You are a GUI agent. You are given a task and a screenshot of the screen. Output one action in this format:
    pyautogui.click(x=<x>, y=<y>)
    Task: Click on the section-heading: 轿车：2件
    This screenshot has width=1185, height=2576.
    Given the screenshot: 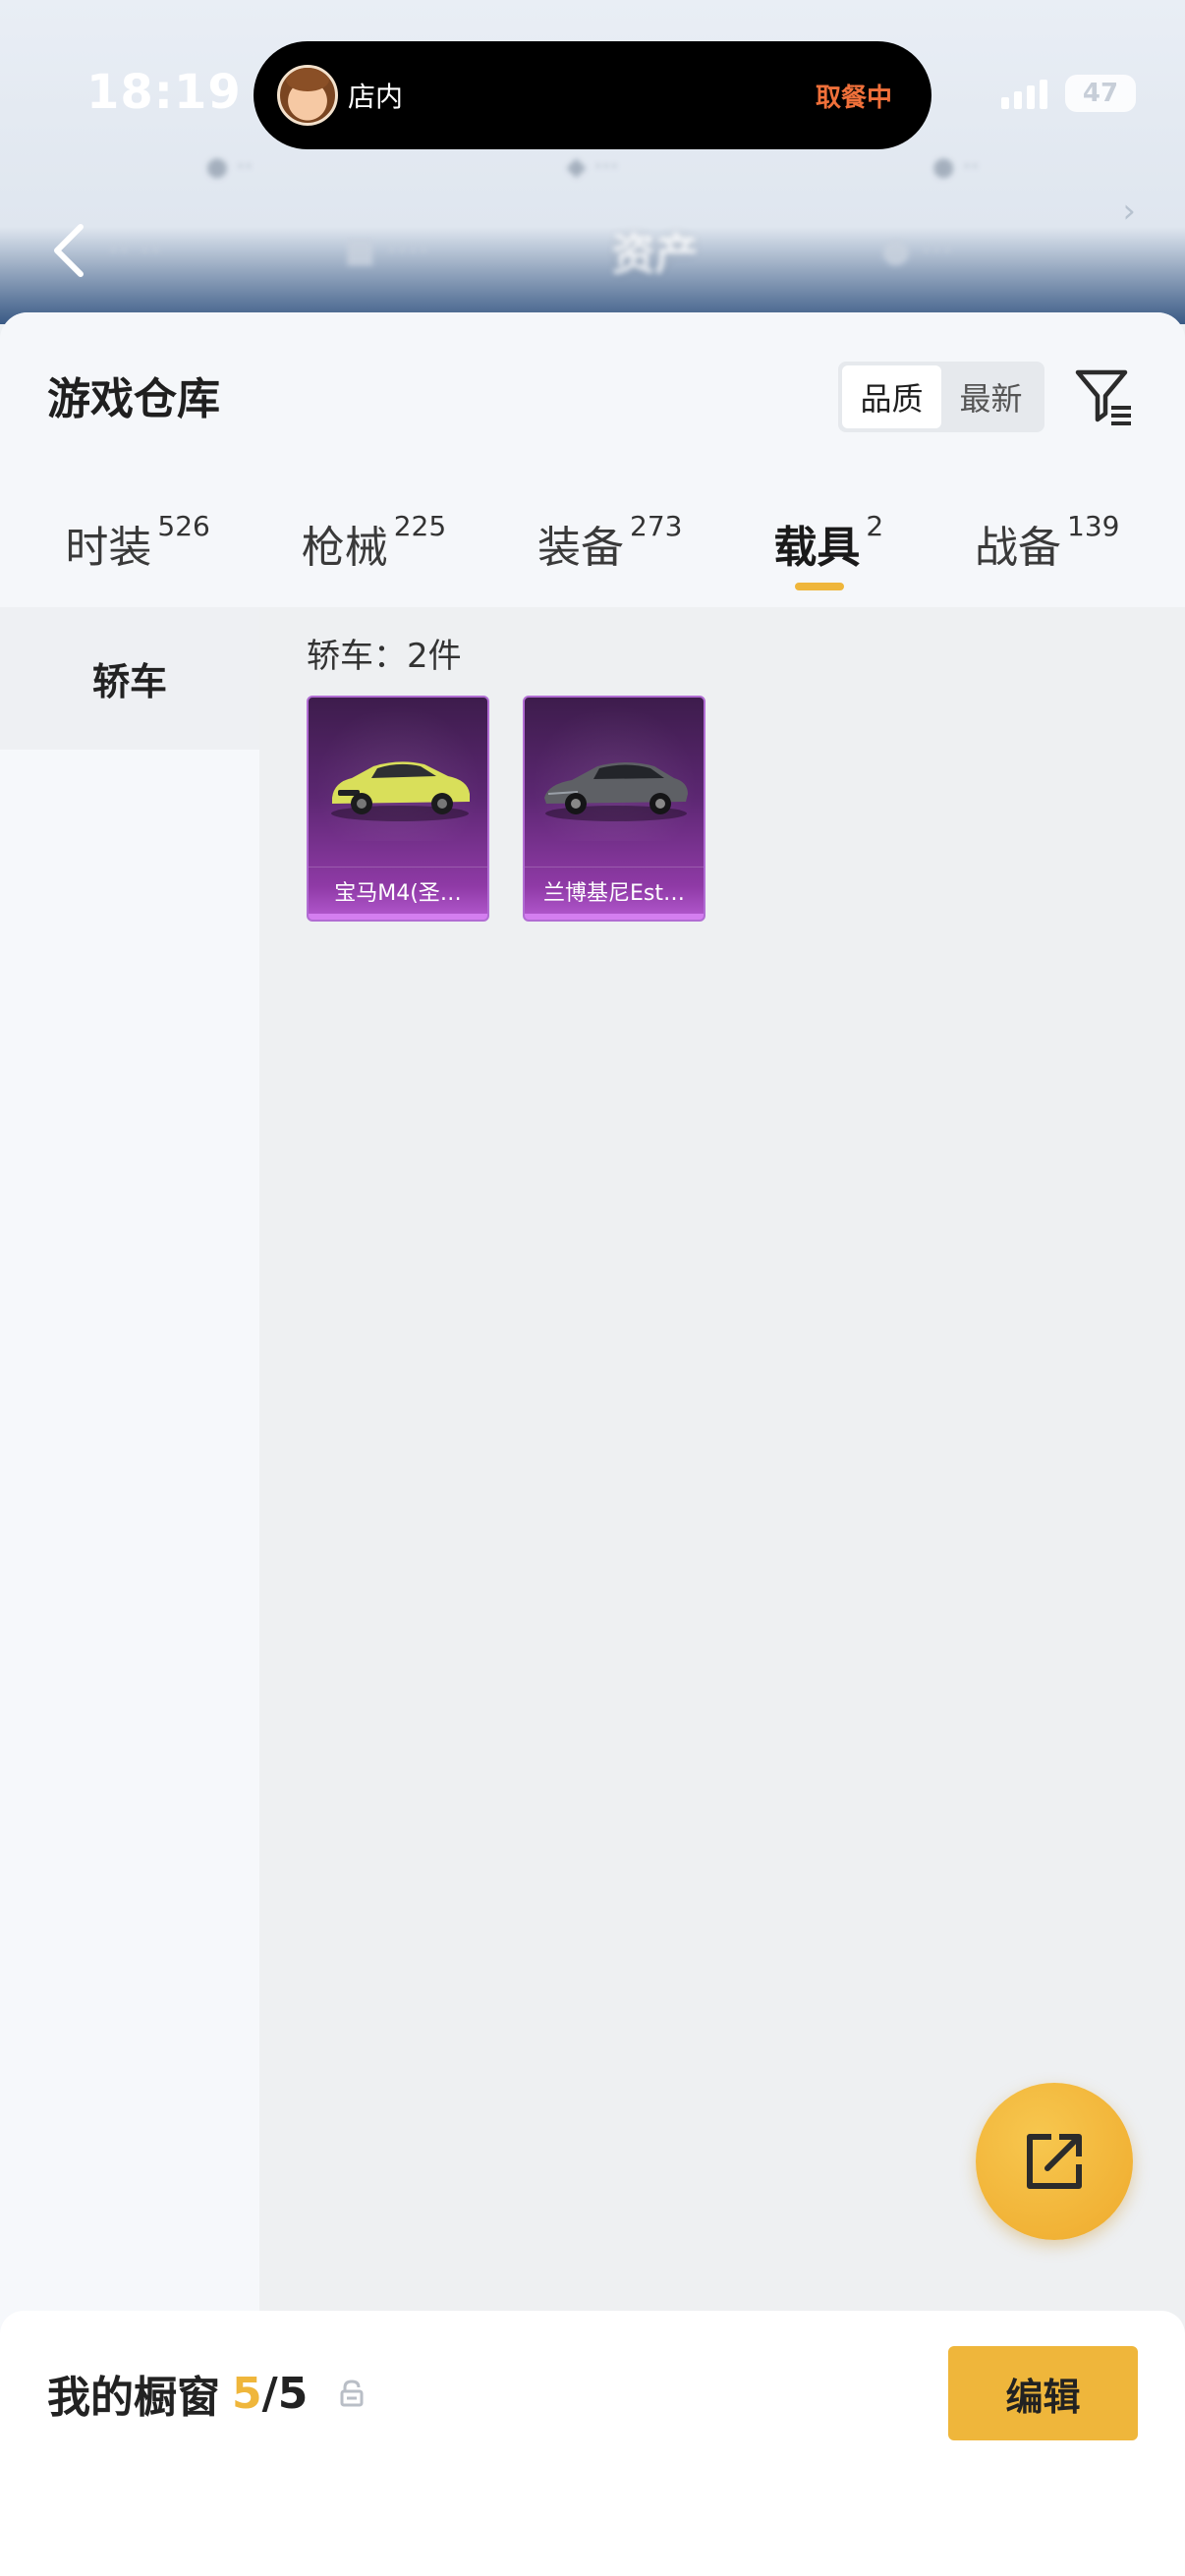 What is the action you would take?
    pyautogui.click(x=384, y=656)
    